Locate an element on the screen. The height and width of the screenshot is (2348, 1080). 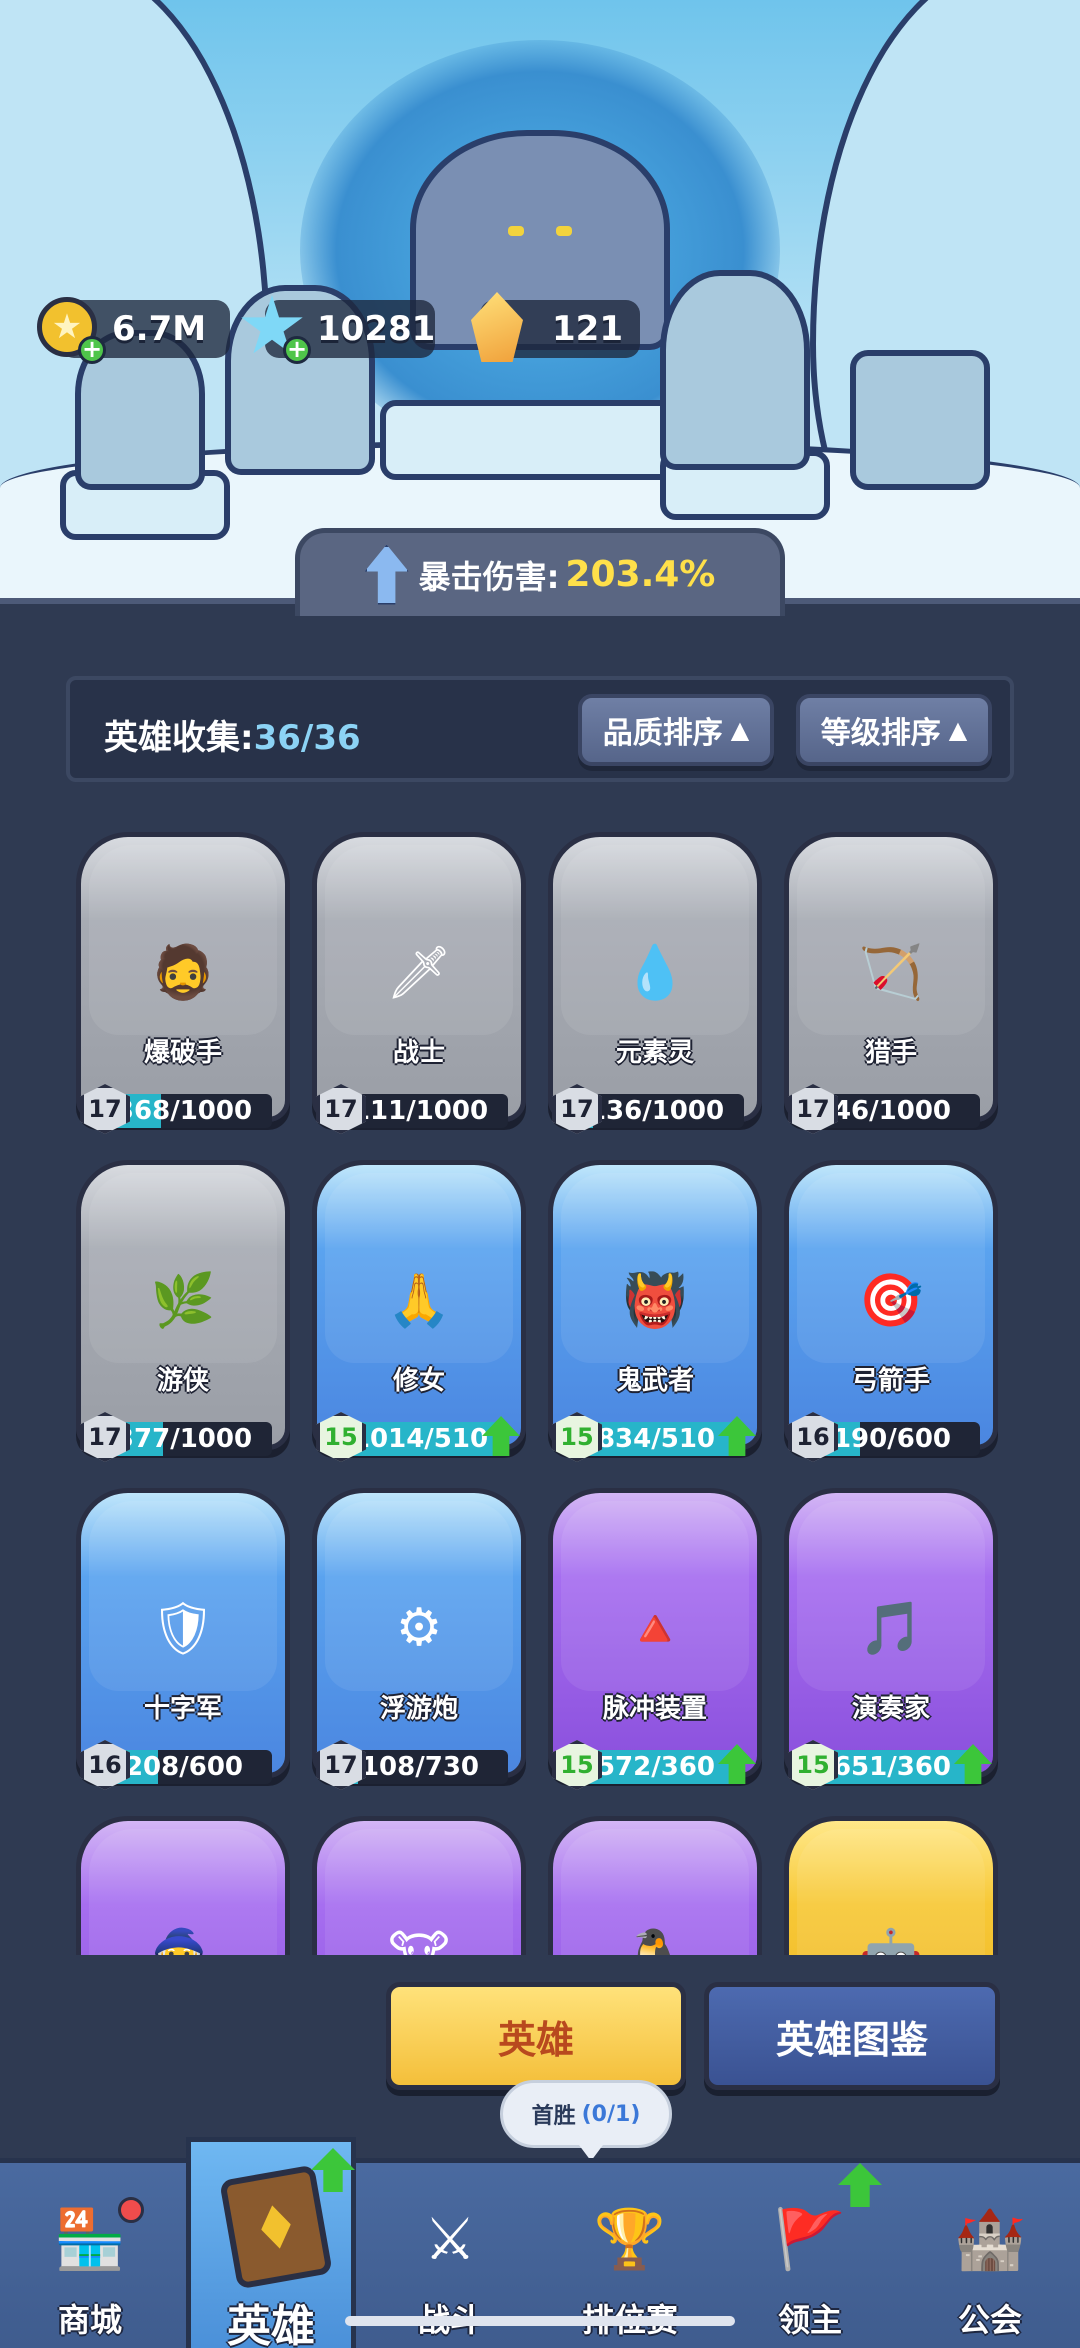
add-gem-icon: + is located at coordinates (297, 350).